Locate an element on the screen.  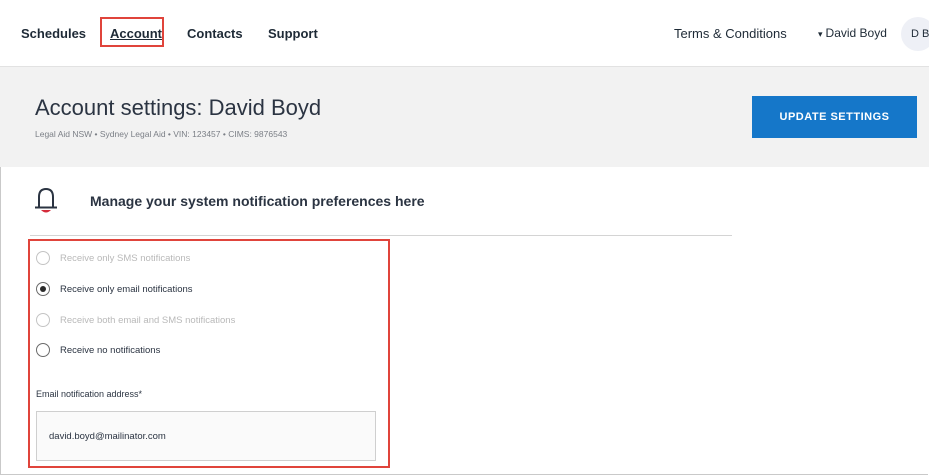
radio-label: Receive both email and SMS notifications is located at coordinates (148, 320).